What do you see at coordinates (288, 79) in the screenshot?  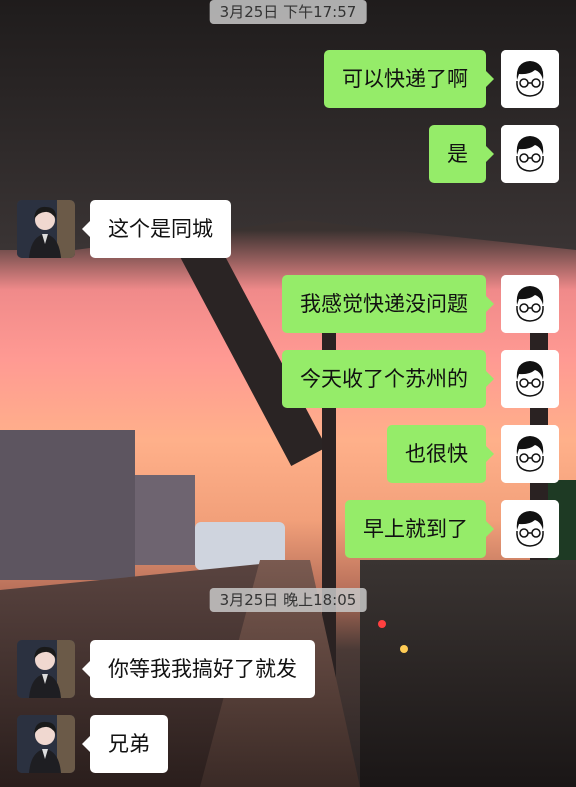 I see `message-row: 可以快递了啊` at bounding box center [288, 79].